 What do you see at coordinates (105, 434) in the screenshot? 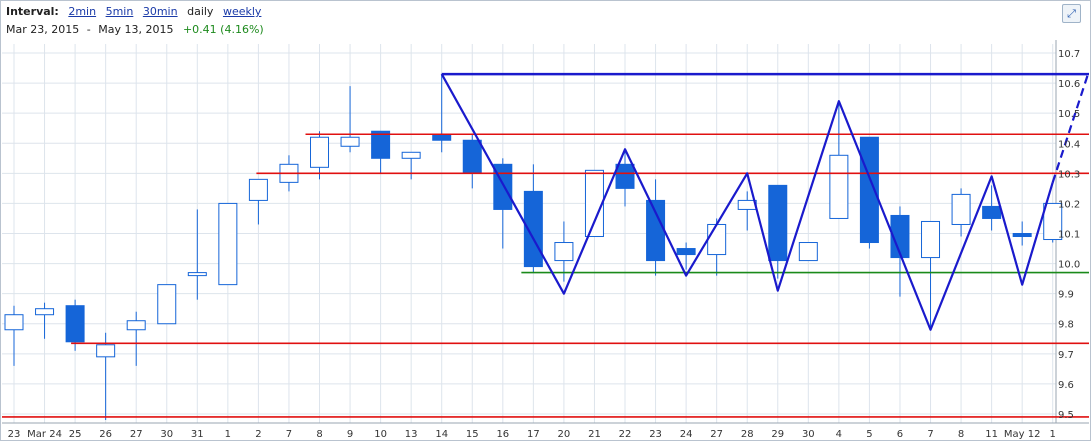
I see `x-tick-label-3: 26` at bounding box center [105, 434].